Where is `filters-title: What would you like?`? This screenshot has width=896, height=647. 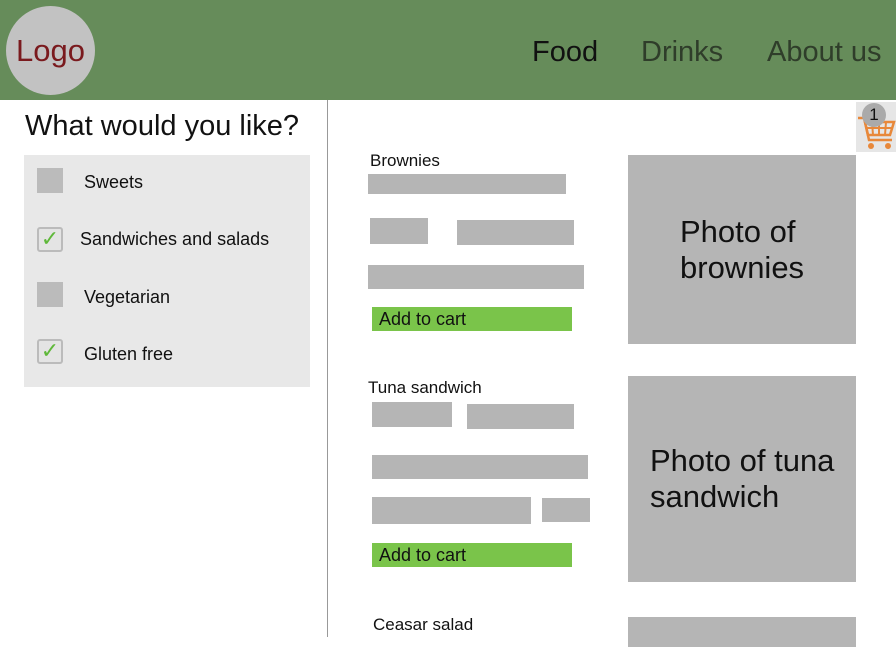 filters-title: What would you like? is located at coordinates (162, 126).